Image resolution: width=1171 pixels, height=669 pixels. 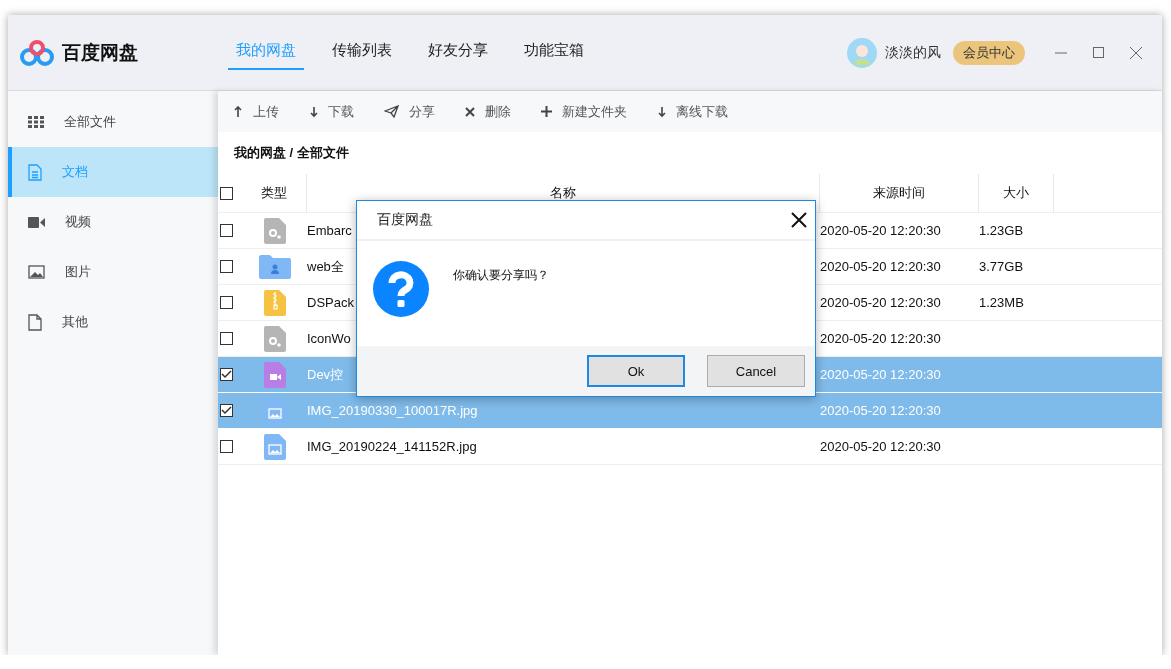 What do you see at coordinates (409, 111) in the screenshot?
I see `toolbar-button: 分享` at bounding box center [409, 111].